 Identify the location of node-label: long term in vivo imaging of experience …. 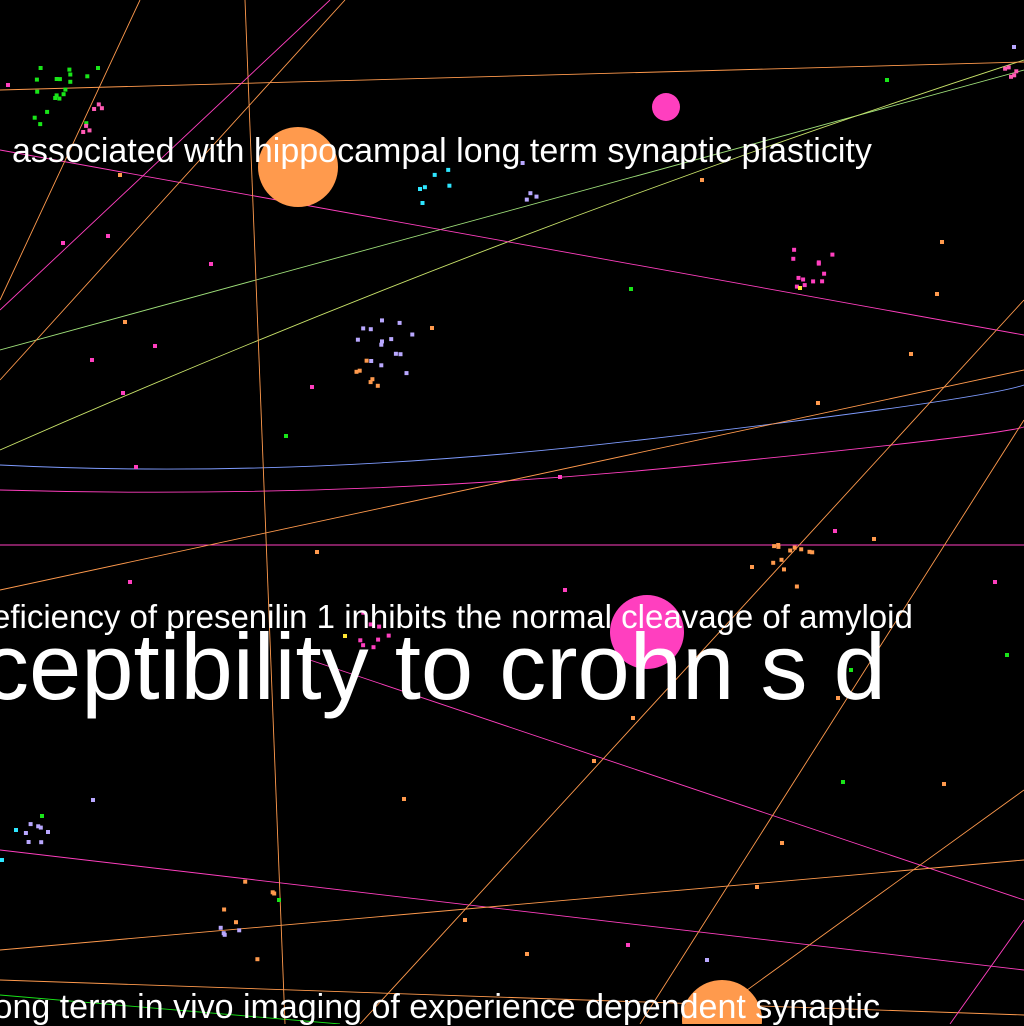
(440, 1007).